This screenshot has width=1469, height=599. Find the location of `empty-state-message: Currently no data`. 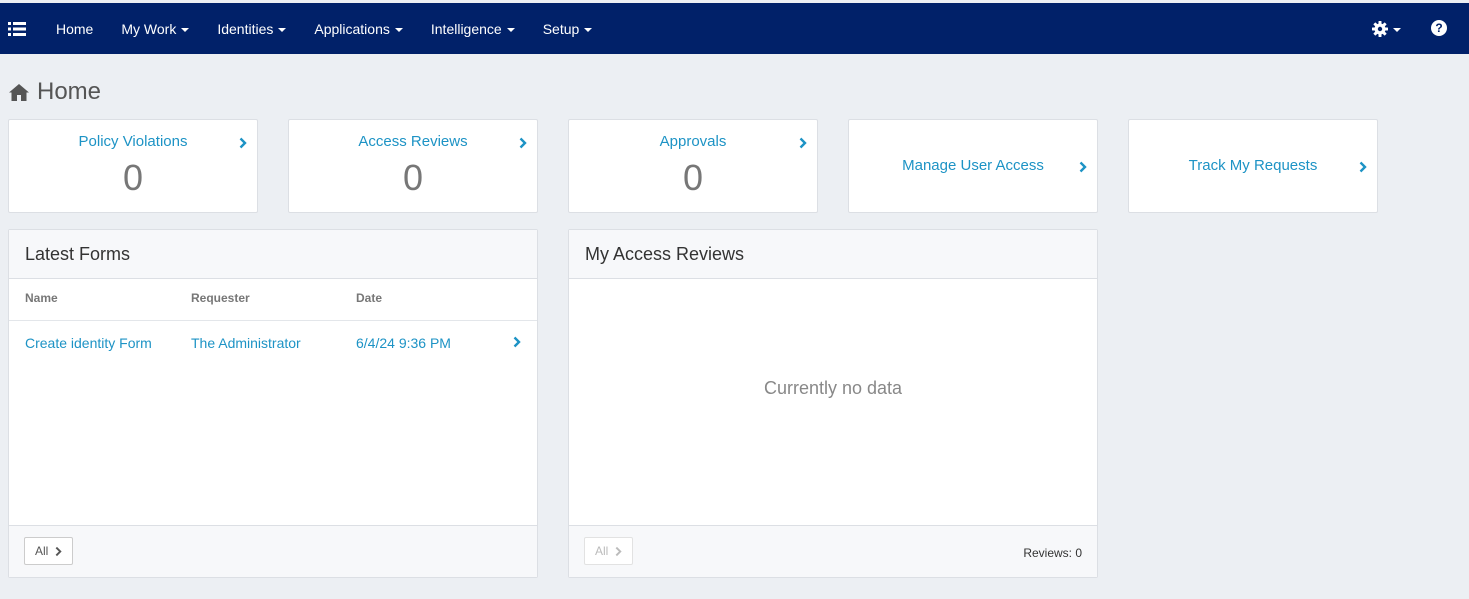

empty-state-message: Currently no data is located at coordinates (833, 388).